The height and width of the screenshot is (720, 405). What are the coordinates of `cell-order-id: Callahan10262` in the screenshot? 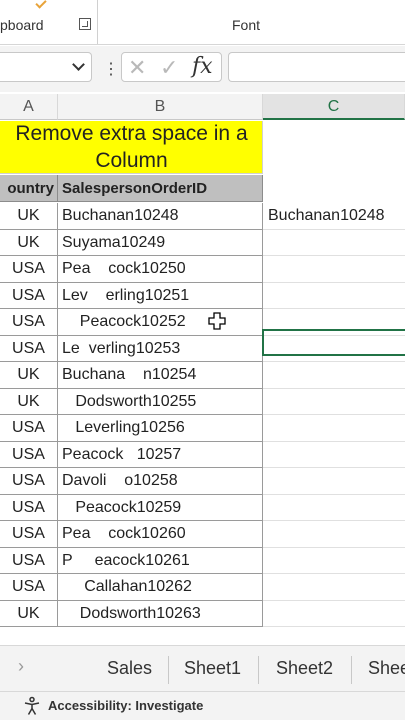 It's located at (160, 587).